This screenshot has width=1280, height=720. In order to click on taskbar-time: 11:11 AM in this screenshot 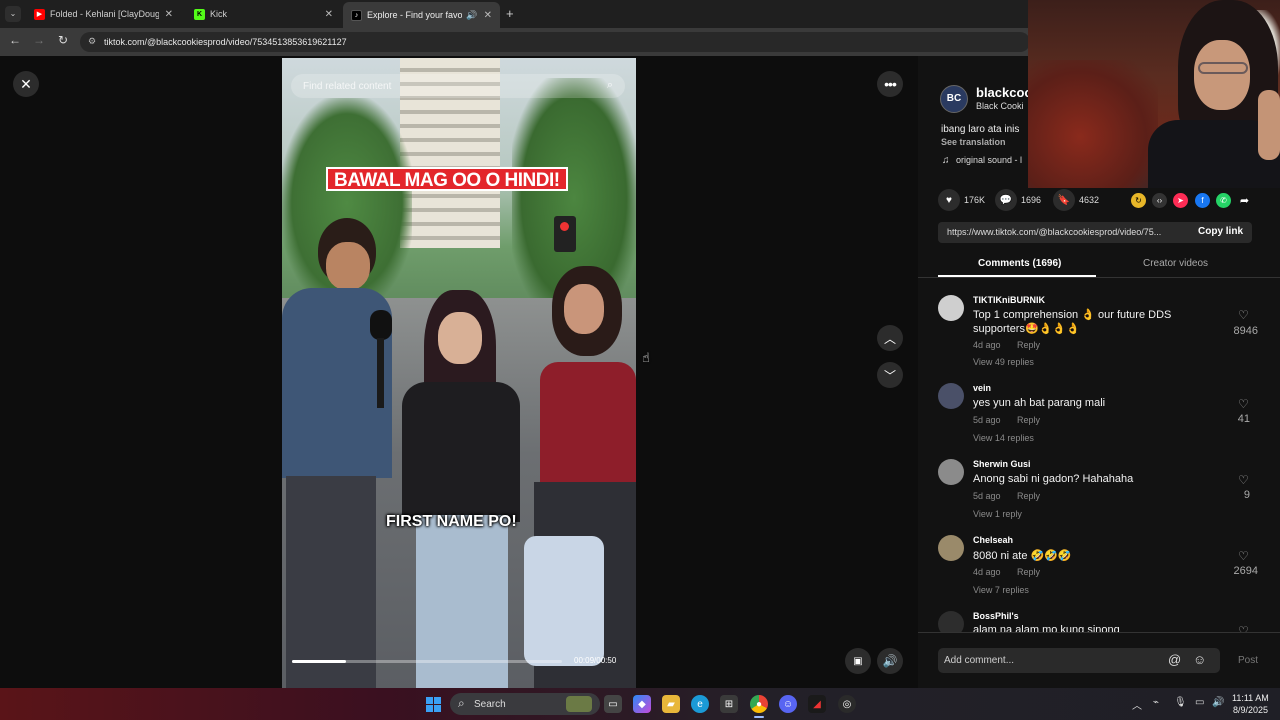, I will do `click(1250, 698)`.